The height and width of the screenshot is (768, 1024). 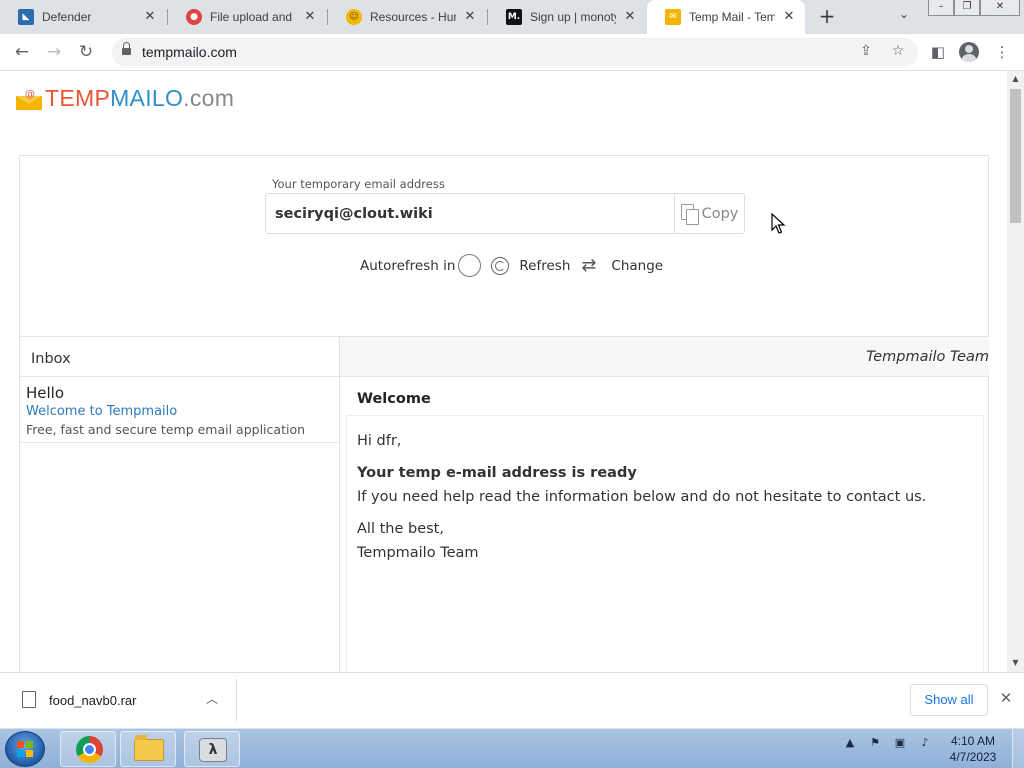 What do you see at coordinates (418, 553) in the screenshot?
I see `message-signature: Tempmailo Team` at bounding box center [418, 553].